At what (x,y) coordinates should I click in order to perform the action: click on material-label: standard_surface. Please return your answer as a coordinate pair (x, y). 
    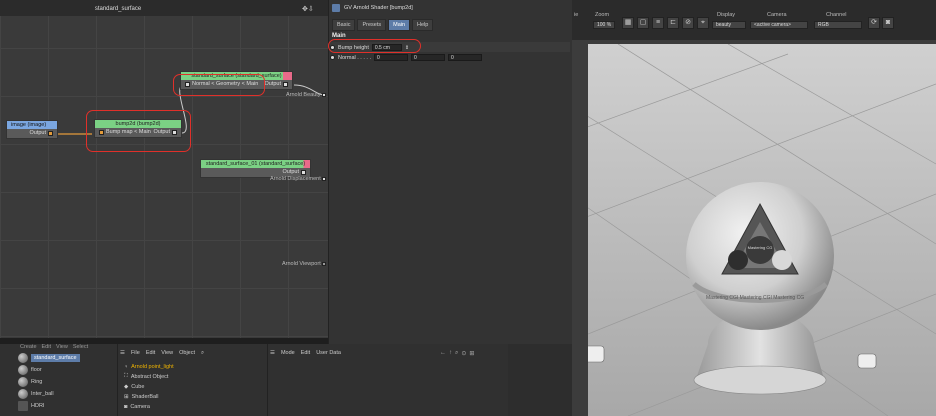
    Looking at the image, I should click on (55, 358).